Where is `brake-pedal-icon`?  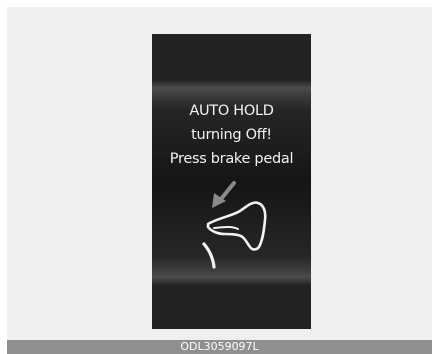
brake-pedal-icon is located at coordinates (234, 225).